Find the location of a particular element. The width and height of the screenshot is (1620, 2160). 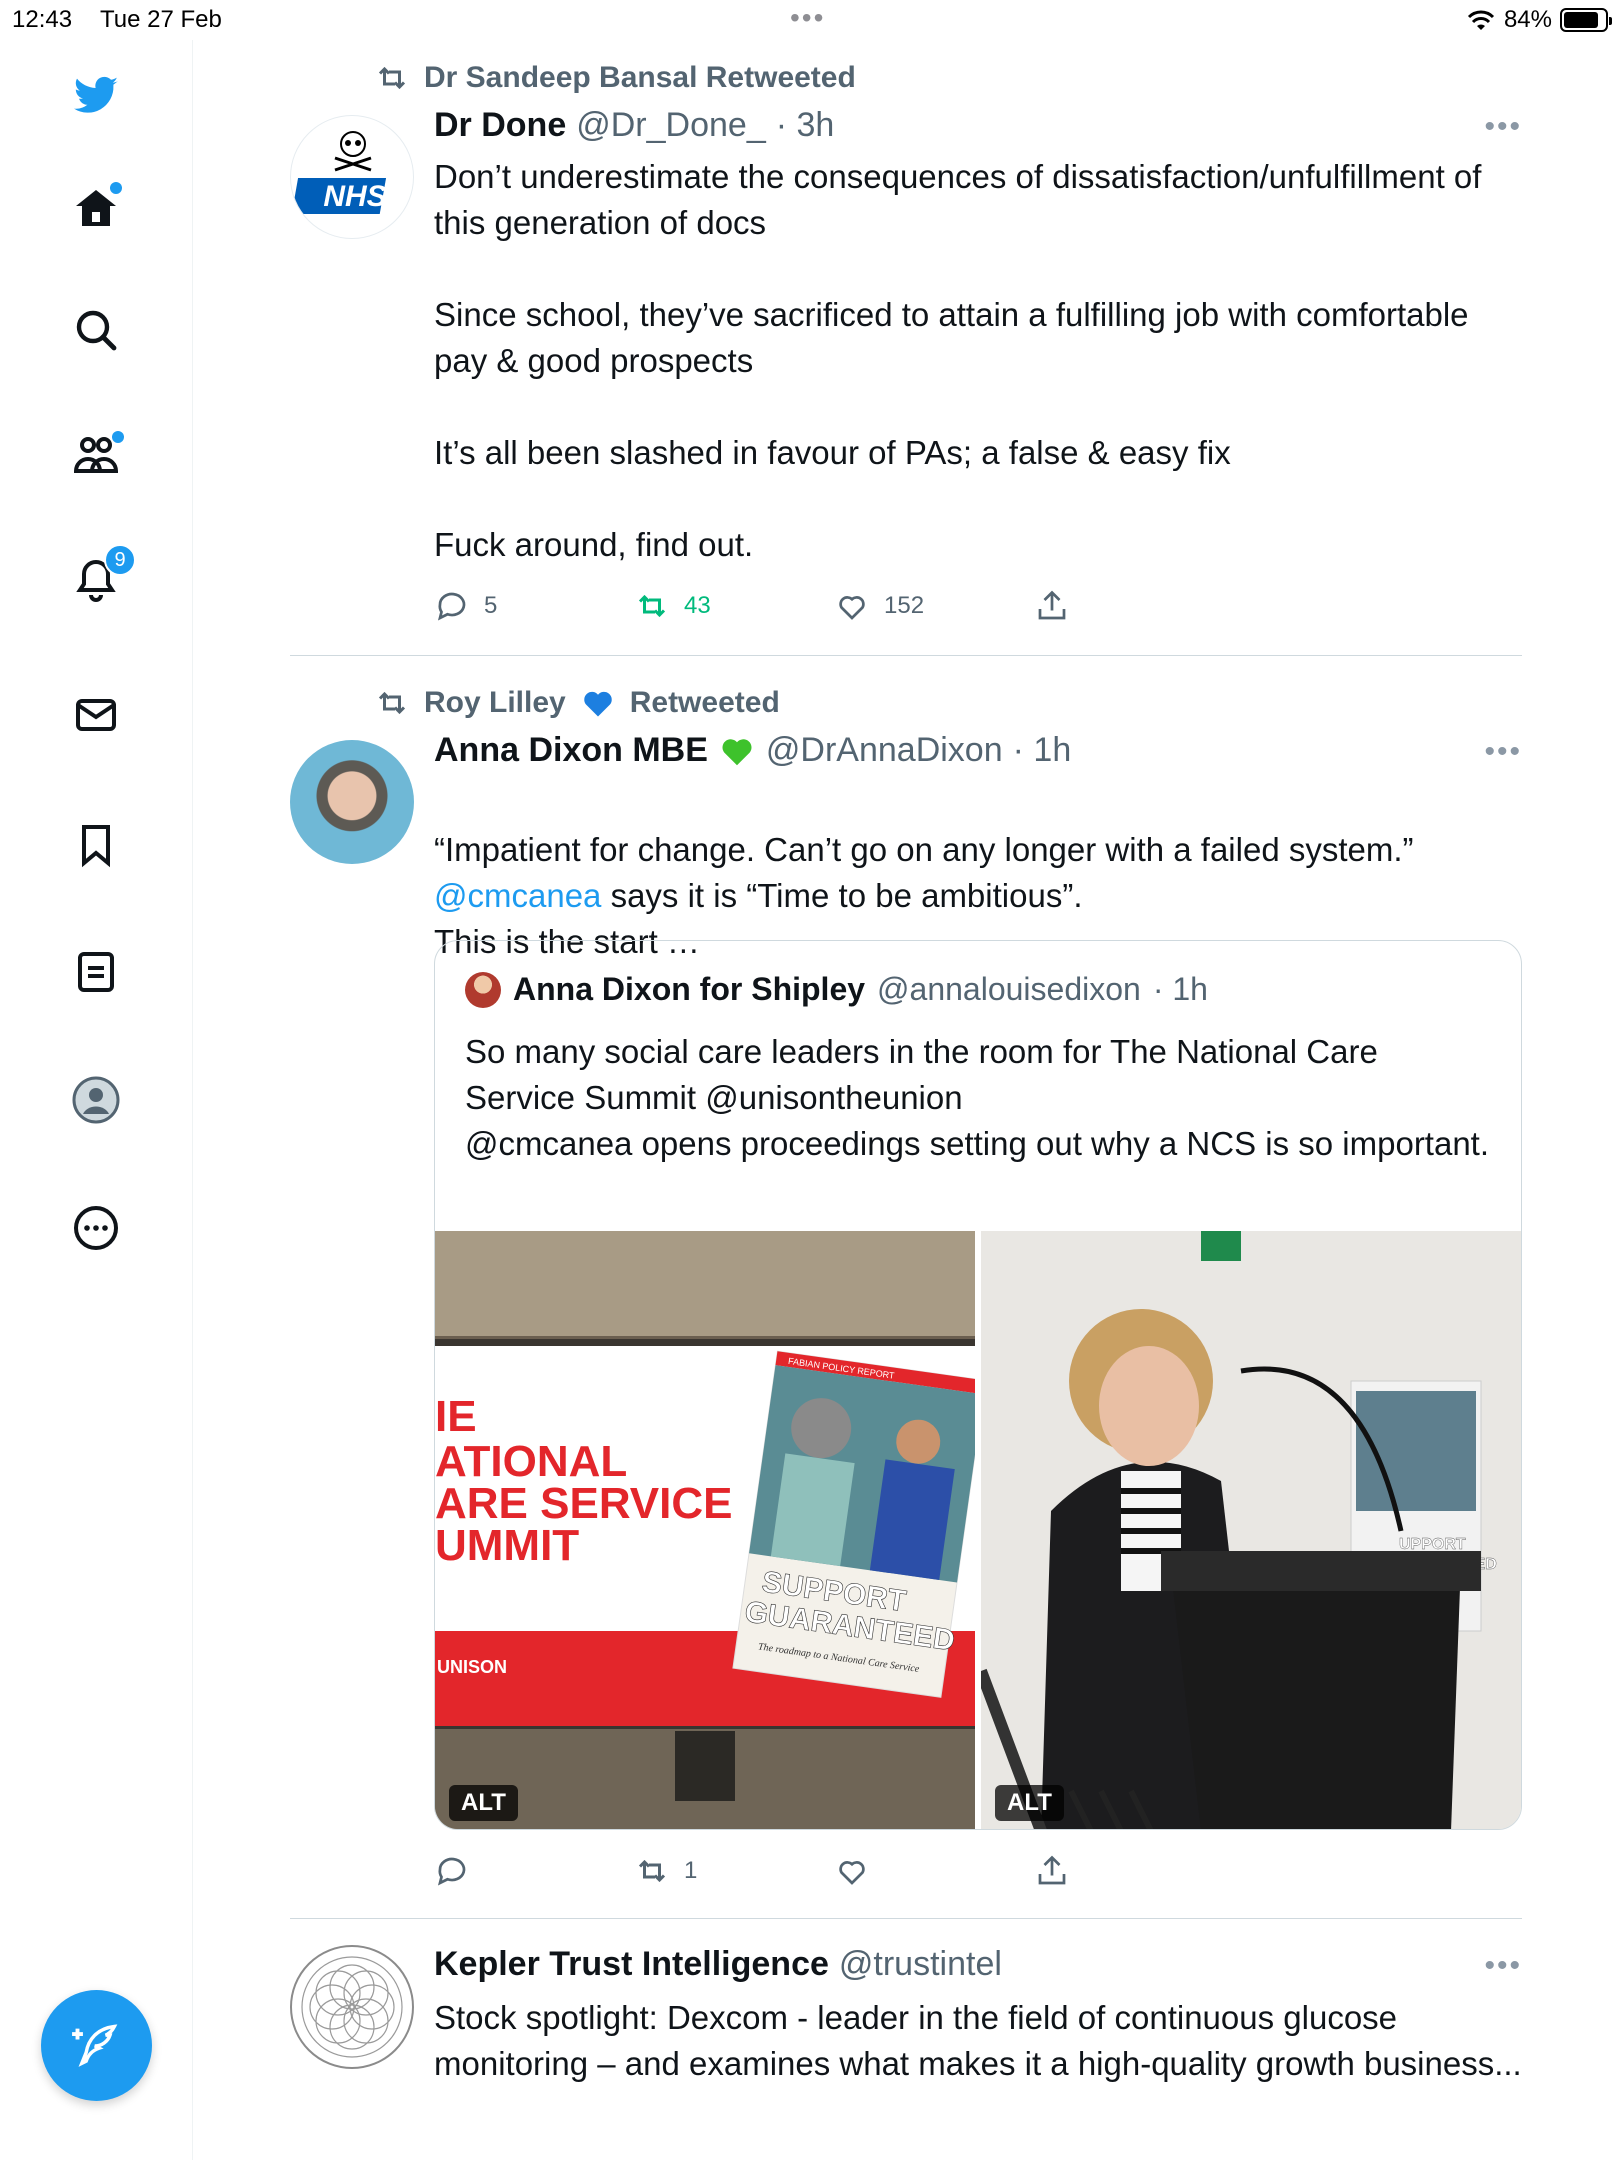

reply-count: 5 is located at coordinates (491, 605).